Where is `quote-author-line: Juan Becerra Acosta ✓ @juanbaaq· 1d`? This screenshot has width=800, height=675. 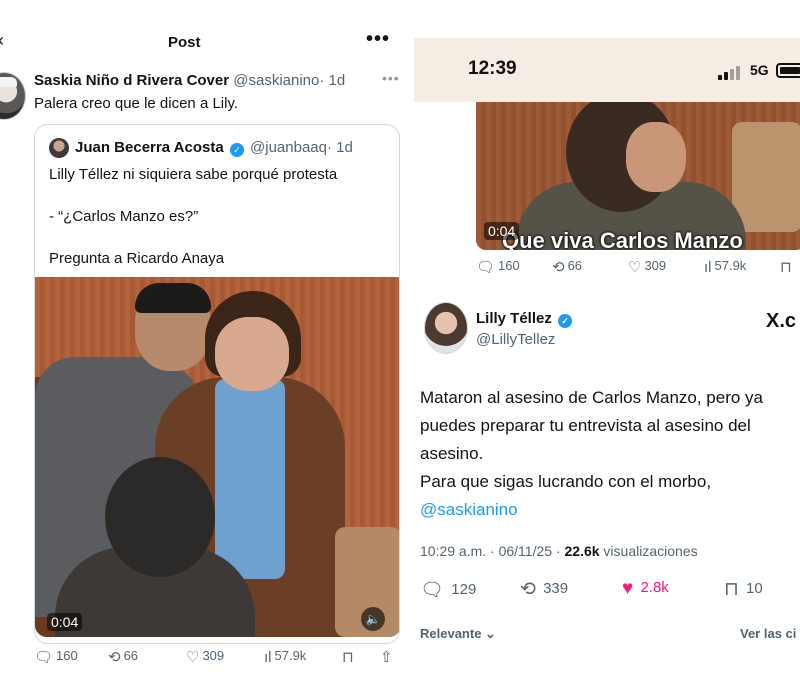 quote-author-line: Juan Becerra Acosta ✓ @juanbaaq· 1d is located at coordinates (214, 148).